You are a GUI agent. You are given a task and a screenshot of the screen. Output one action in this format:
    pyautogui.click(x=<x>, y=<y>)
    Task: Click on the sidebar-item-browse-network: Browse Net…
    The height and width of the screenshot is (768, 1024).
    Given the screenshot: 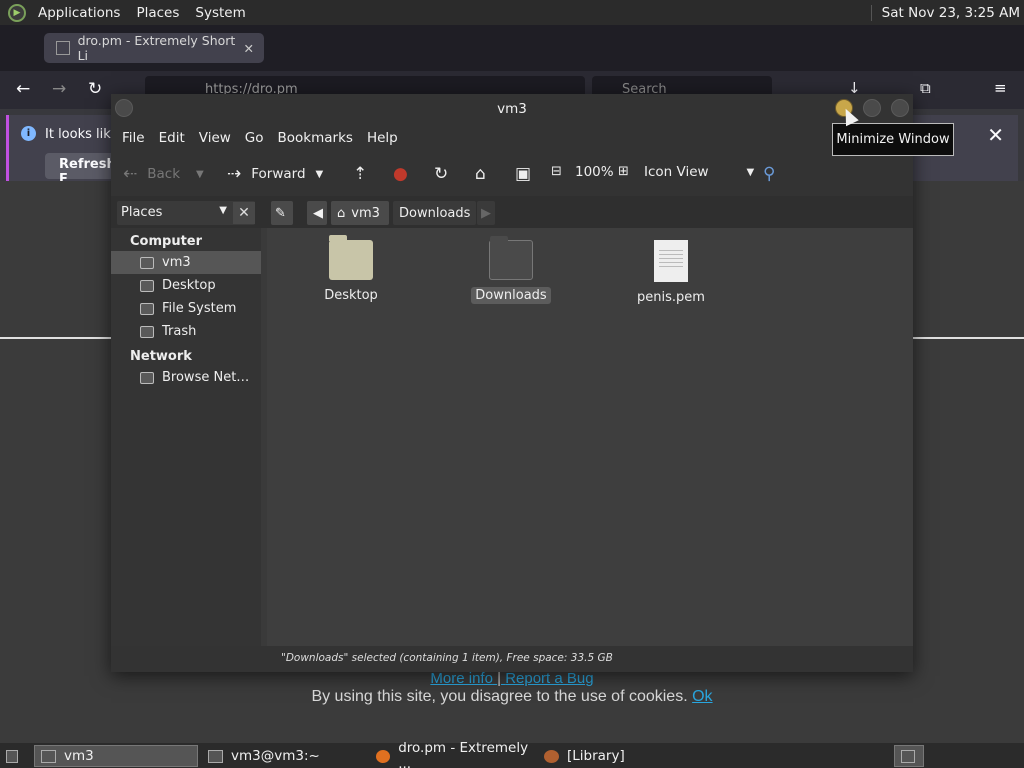 What is the action you would take?
    pyautogui.click(x=186, y=377)
    